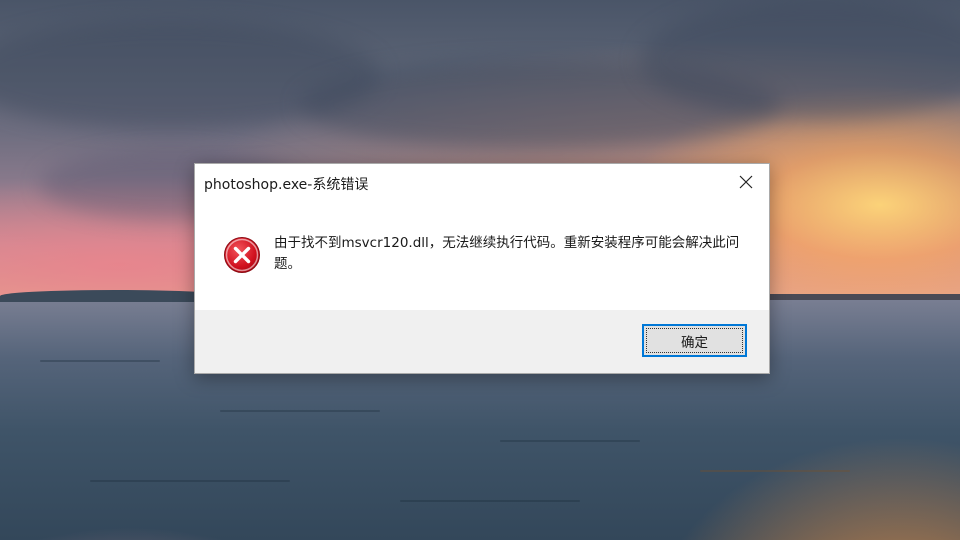  I want to click on ok-button: 确定, so click(694, 340).